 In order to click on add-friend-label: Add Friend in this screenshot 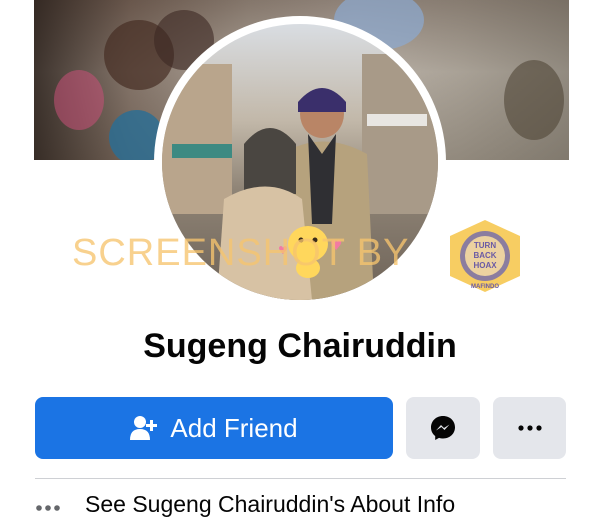, I will do `click(234, 427)`.